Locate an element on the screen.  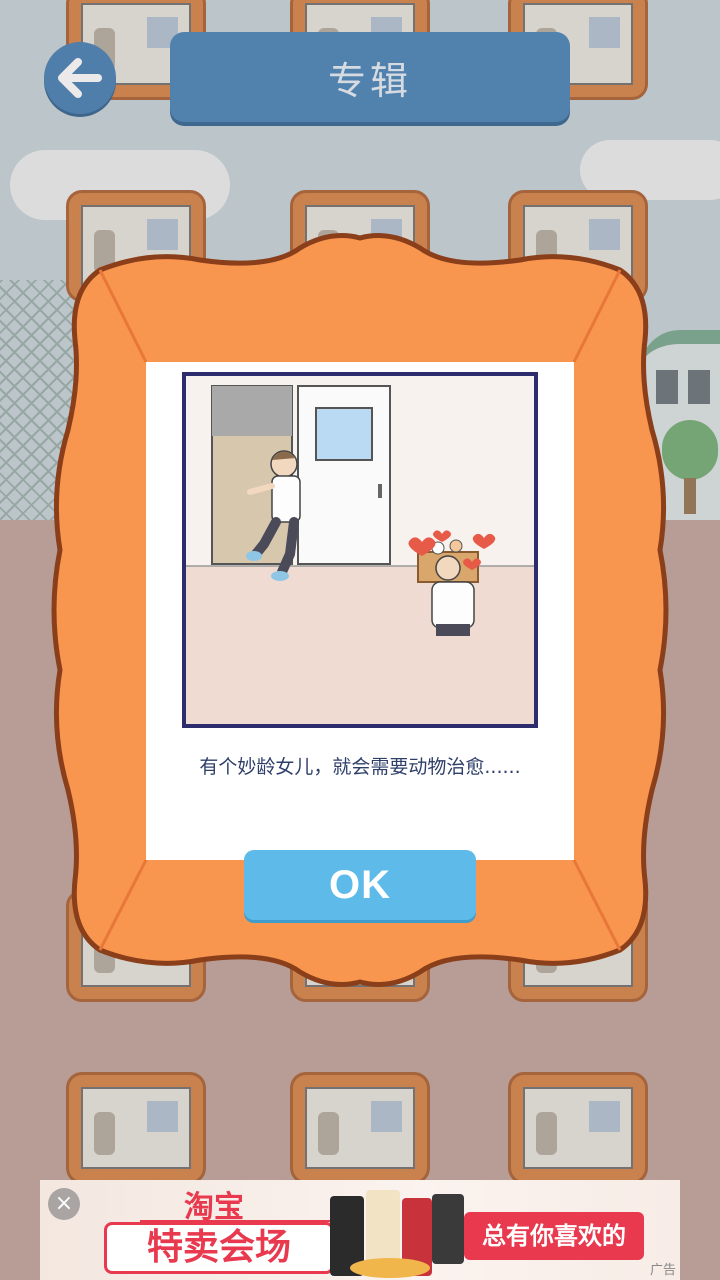
ad-headline: 特卖会场 is located at coordinates (219, 1248).